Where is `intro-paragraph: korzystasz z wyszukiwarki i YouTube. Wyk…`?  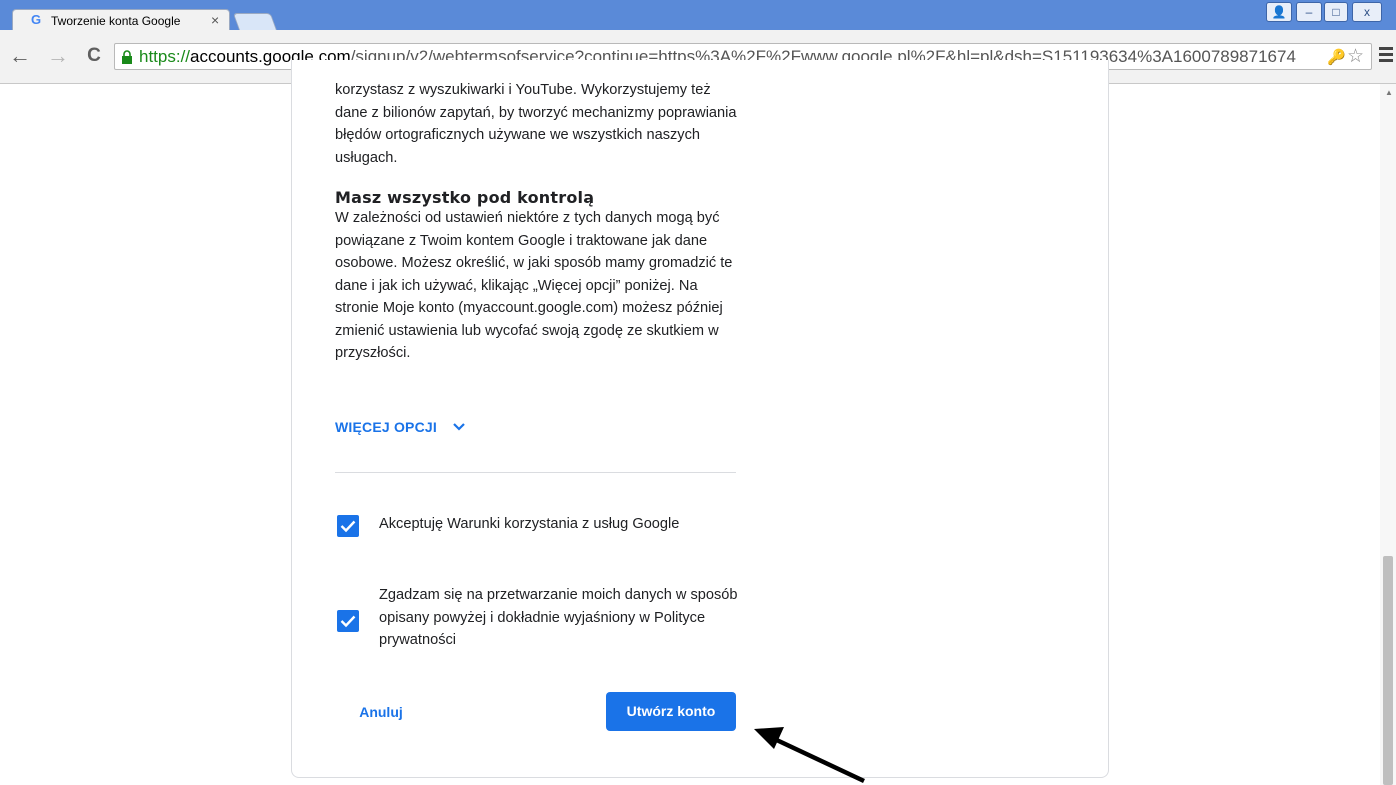
intro-paragraph: korzystasz z wyszukiwarki i YouTube. Wyk… is located at coordinates (536, 124).